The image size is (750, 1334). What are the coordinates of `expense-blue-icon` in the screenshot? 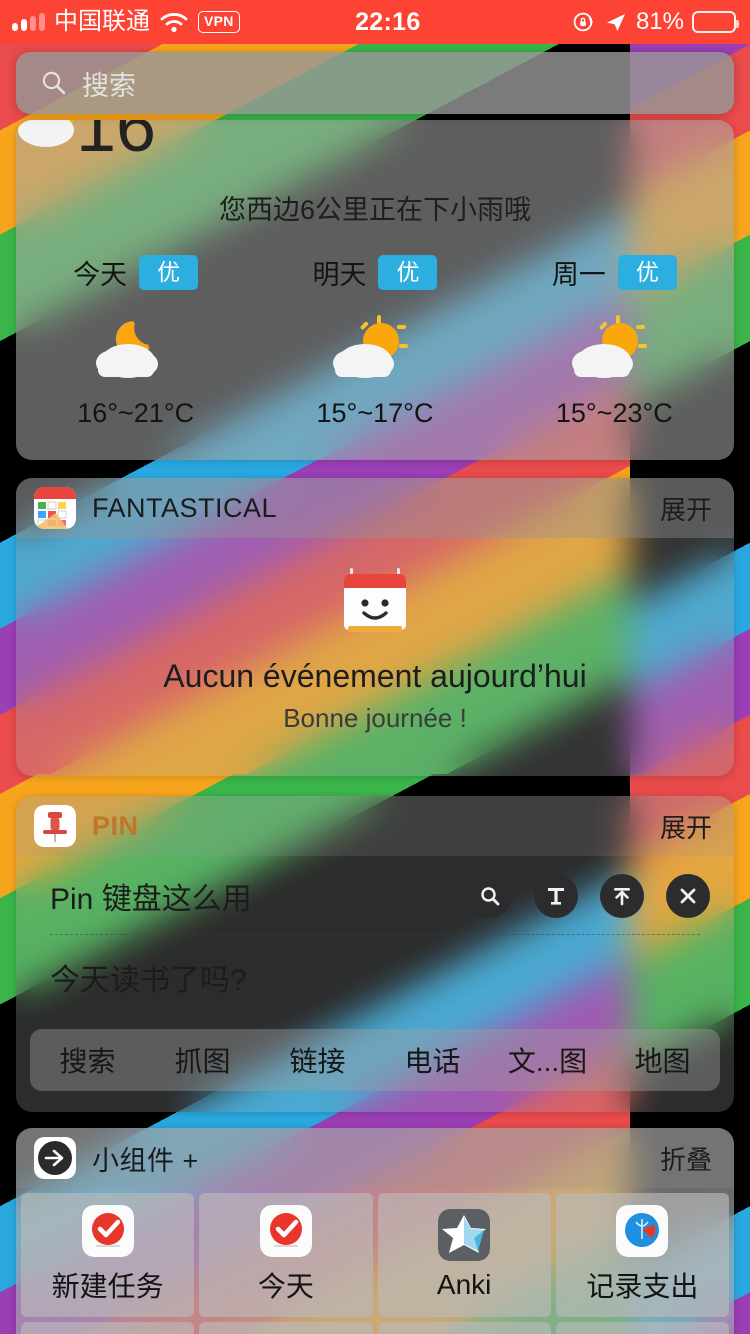 It's located at (642, 1231).